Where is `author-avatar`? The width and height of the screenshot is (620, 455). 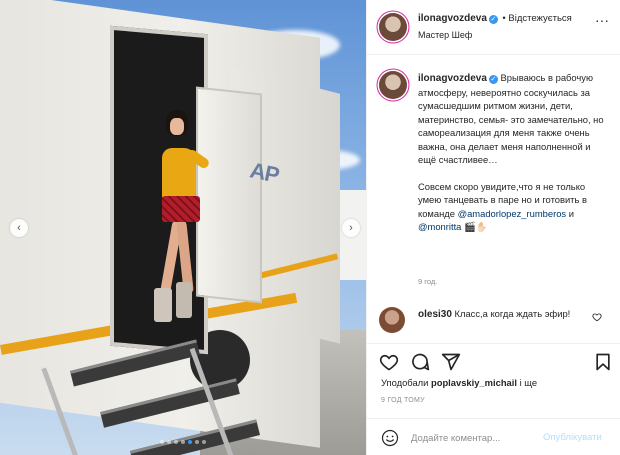
author-avatar is located at coordinates (393, 27).